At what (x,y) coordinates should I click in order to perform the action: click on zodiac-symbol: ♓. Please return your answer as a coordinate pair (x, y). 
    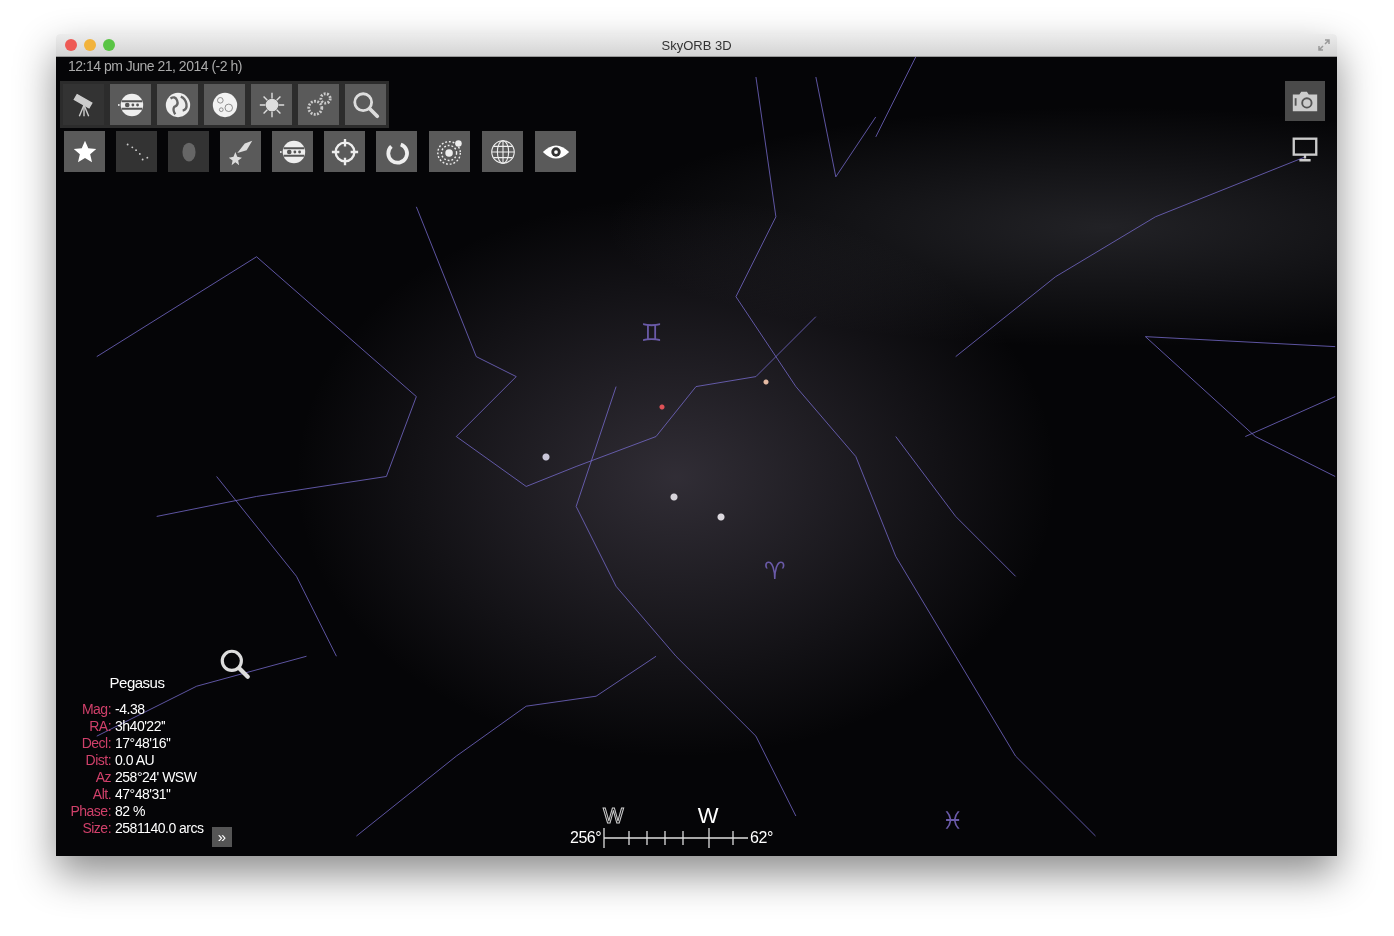
    Looking at the image, I should click on (953, 821).